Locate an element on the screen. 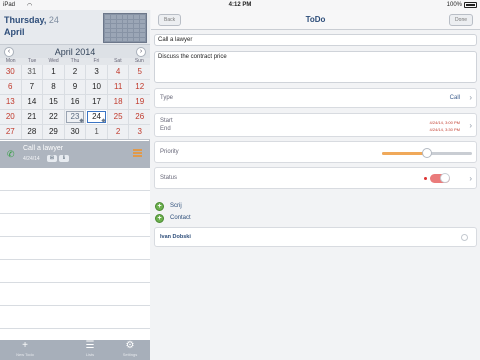 The height and width of the screenshot is (360, 480). title-field: Call a lawyer is located at coordinates (315, 40).